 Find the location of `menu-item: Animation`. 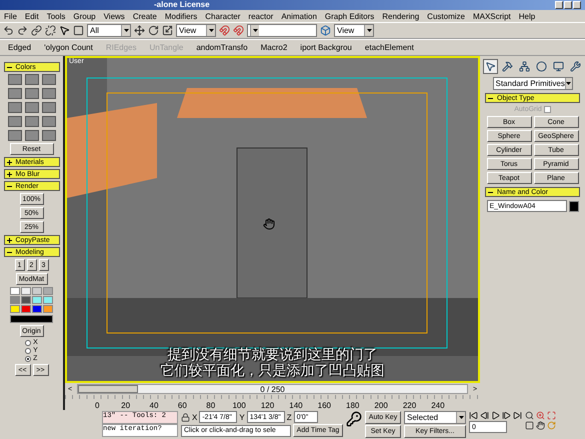

menu-item: Animation is located at coordinates (299, 16).